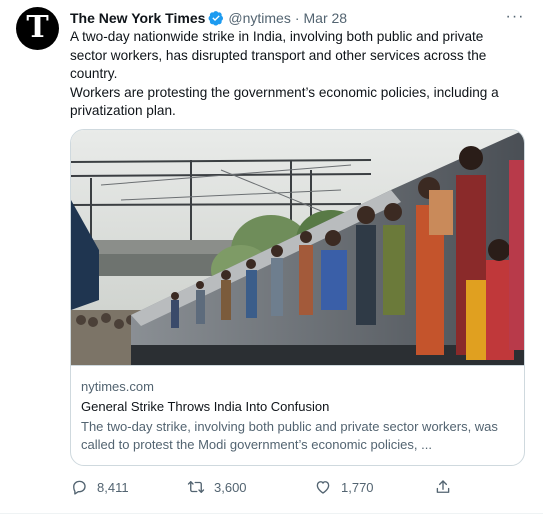 Image resolution: width=543 pixels, height=514 pixels. I want to click on heart-icon, so click(323, 487).